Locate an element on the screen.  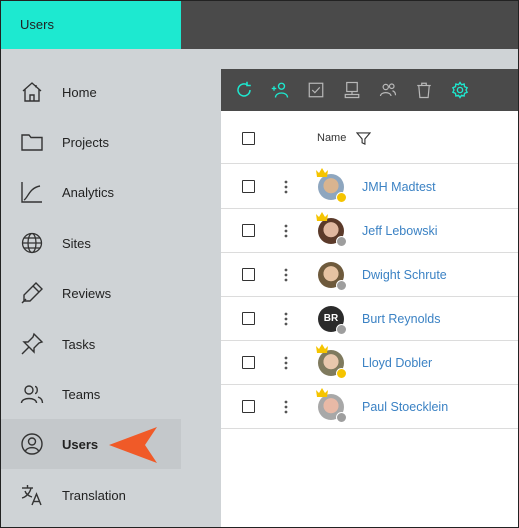
column-header-name: Name is located at coordinates (331, 138).